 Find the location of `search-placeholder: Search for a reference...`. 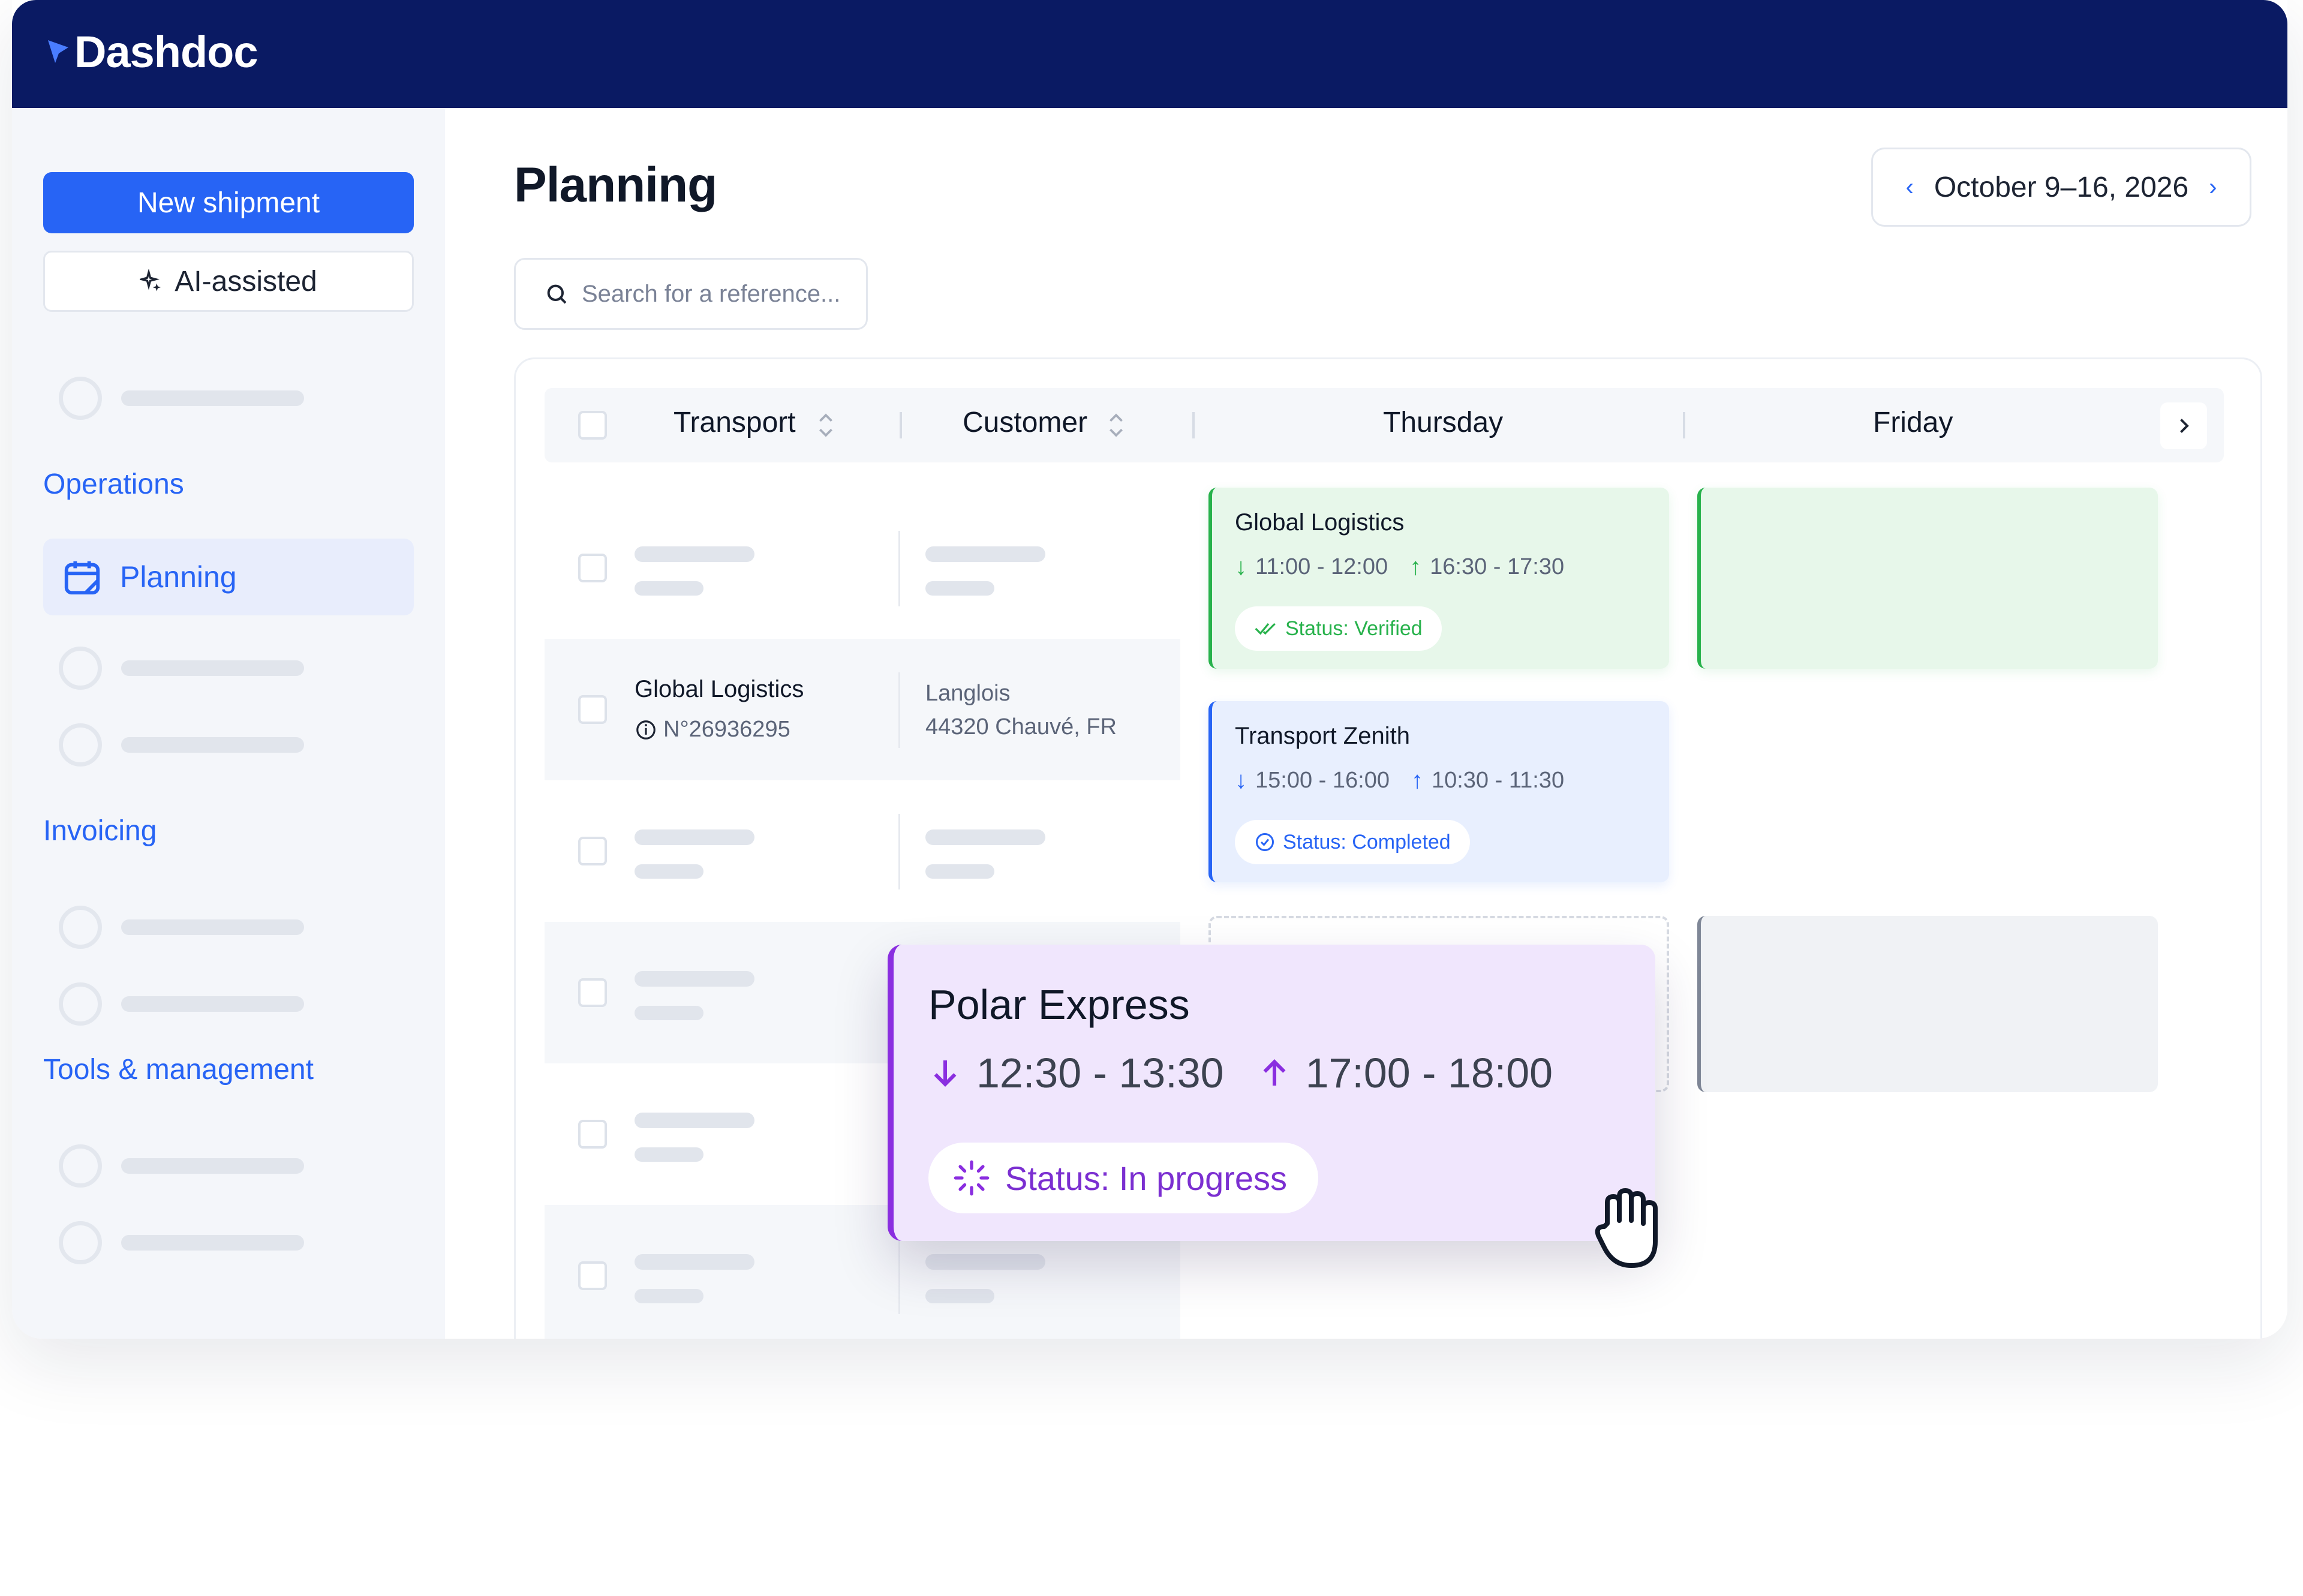

search-placeholder: Search for a reference... is located at coordinates (711, 293).